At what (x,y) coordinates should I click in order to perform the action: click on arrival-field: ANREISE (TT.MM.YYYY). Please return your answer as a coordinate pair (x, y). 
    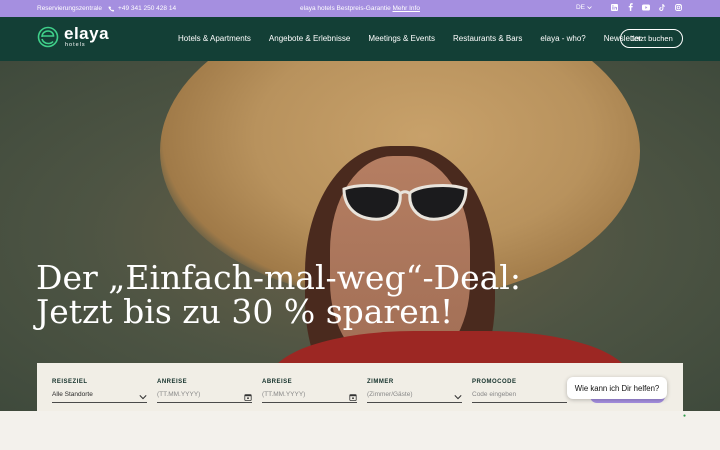
    Looking at the image, I should click on (204, 391).